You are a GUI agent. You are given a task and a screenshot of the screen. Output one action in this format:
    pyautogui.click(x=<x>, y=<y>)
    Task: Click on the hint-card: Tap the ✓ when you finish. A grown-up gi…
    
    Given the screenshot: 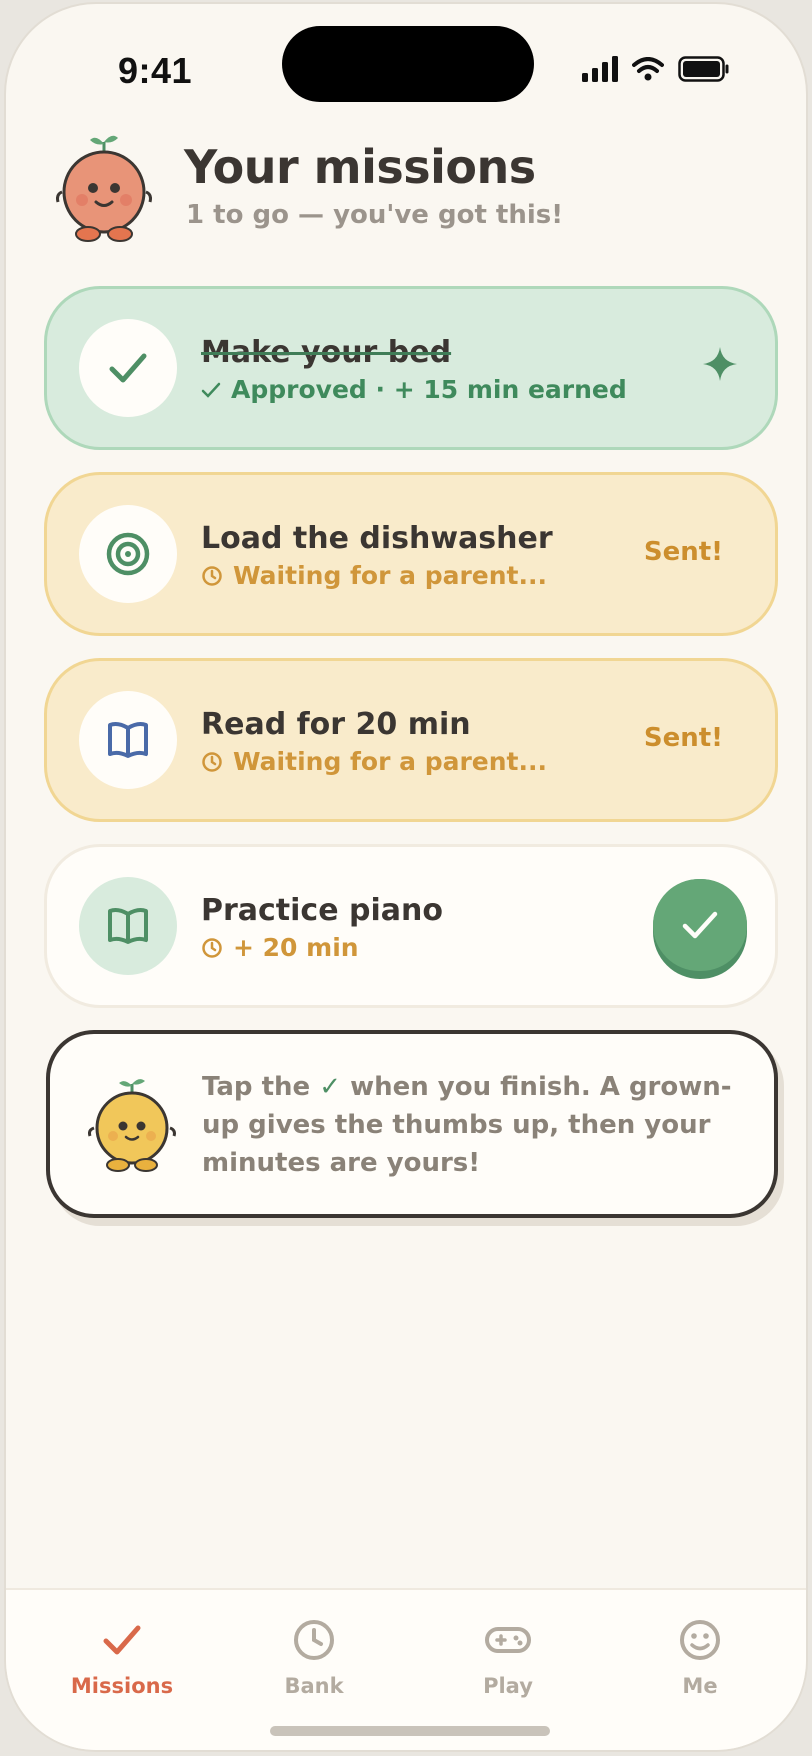 What is the action you would take?
    pyautogui.click(x=412, y=1124)
    